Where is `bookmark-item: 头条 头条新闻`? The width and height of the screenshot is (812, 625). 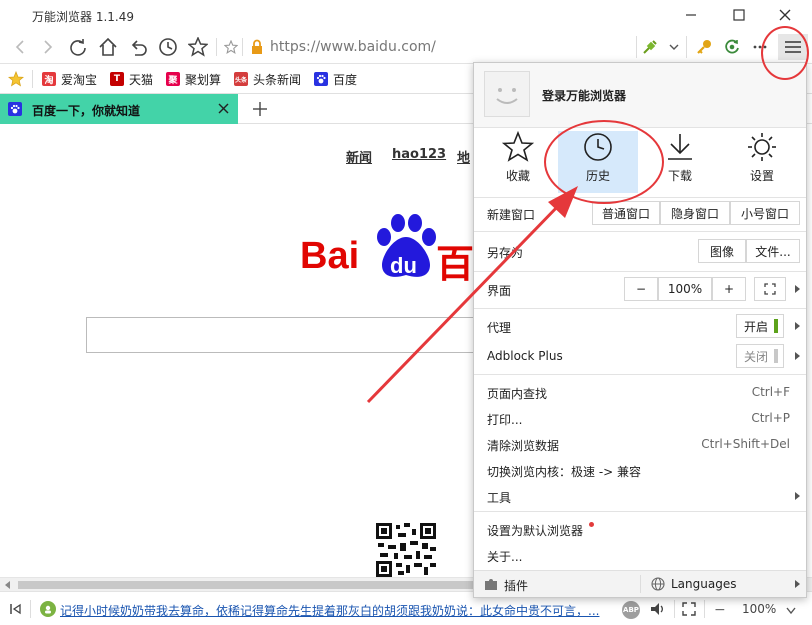 bookmark-item: 头条 头条新闻 is located at coordinates (267, 79).